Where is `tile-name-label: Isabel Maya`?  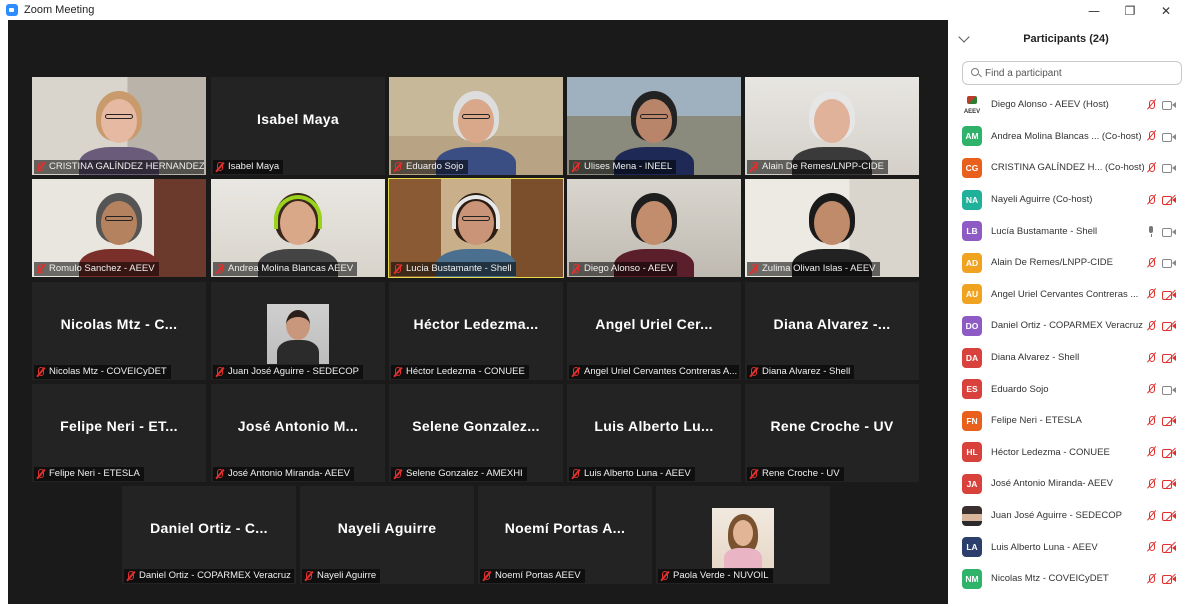
tile-name-label: Isabel Maya is located at coordinates (248, 167).